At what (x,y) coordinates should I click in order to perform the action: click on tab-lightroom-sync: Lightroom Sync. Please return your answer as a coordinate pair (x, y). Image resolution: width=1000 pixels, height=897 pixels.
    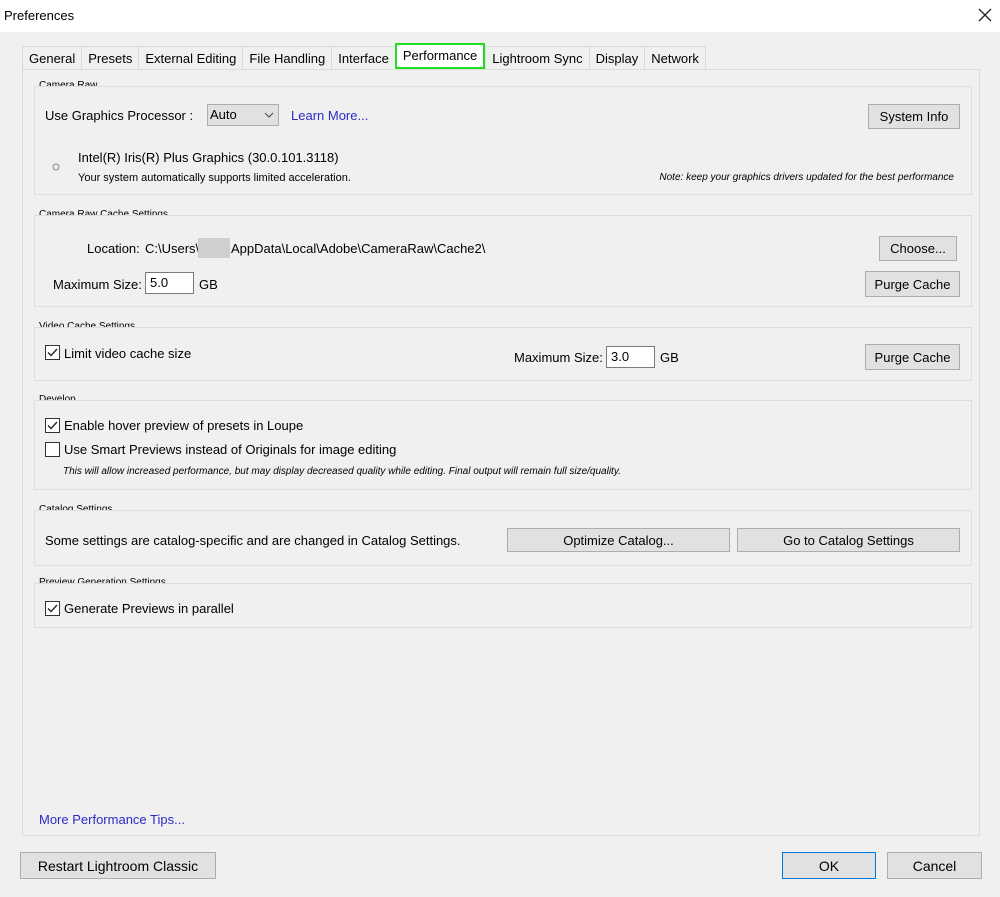
    Looking at the image, I should click on (537, 58).